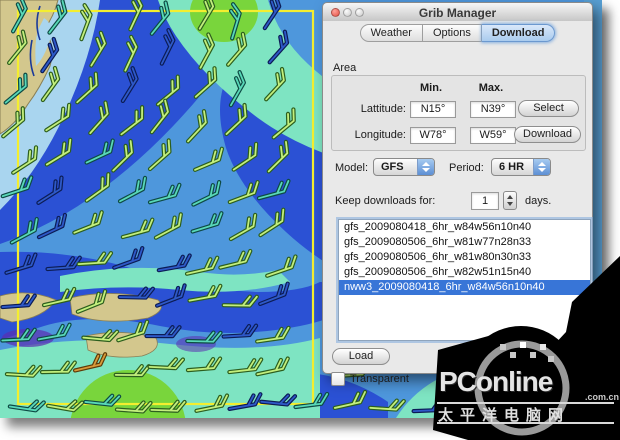 Image resolution: width=620 pixels, height=440 pixels. I want to click on keep-downloads-field: 1, so click(485, 201).